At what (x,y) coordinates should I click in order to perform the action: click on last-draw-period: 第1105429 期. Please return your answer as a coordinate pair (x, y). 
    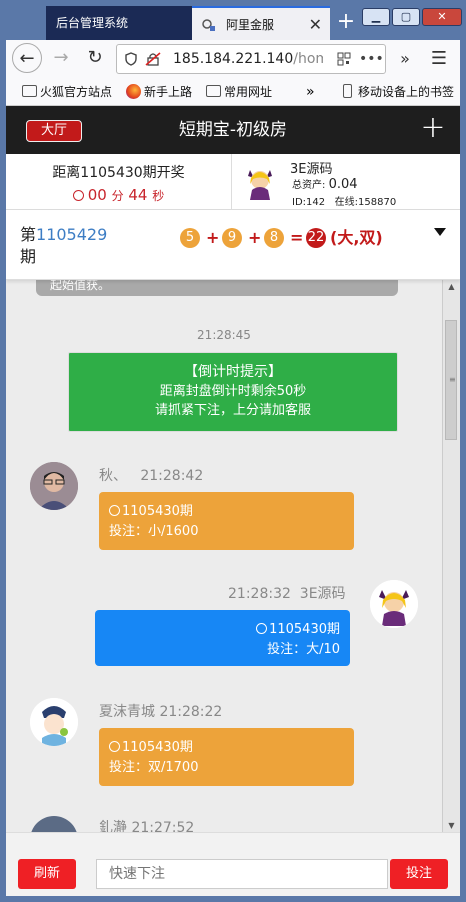
    Looking at the image, I should click on (63, 246).